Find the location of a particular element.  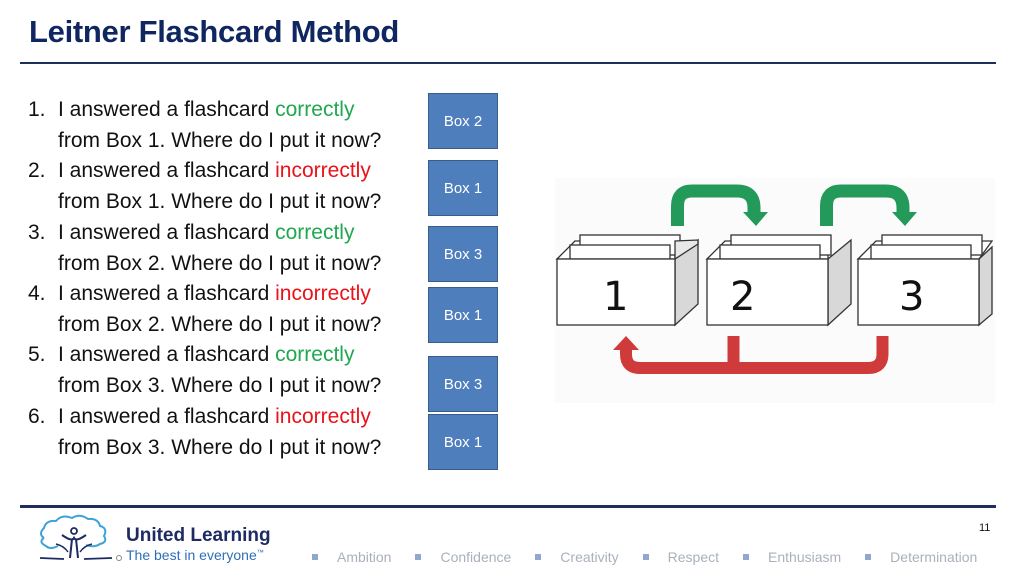

leitner-box-label: 3 is located at coordinates (911, 297).